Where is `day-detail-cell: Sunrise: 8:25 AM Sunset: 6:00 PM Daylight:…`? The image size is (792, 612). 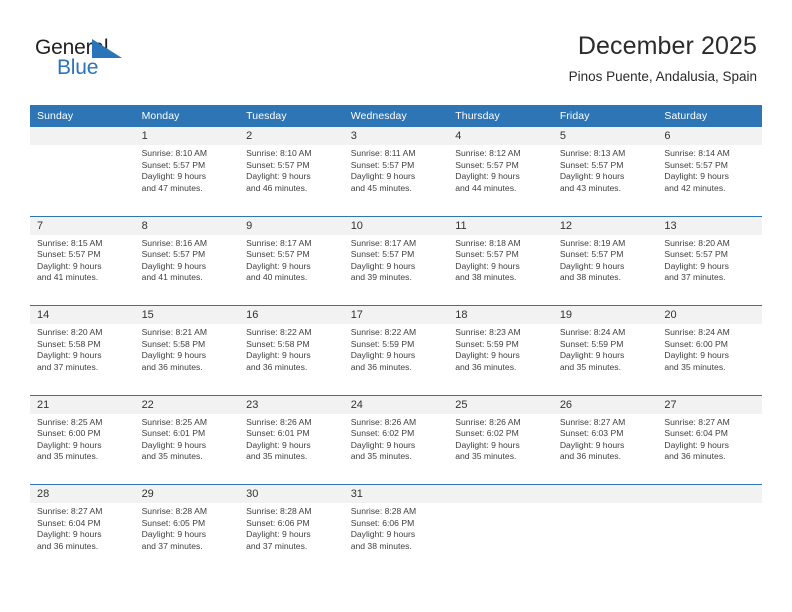 day-detail-cell: Sunrise: 8:25 AM Sunset: 6:00 PM Daylight:… is located at coordinates (82, 440).